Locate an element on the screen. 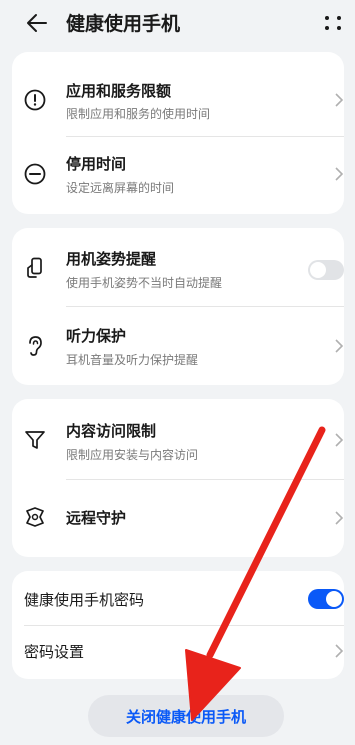  password-card: 健康使用手机密码 密码设置 is located at coordinates (178, 625).